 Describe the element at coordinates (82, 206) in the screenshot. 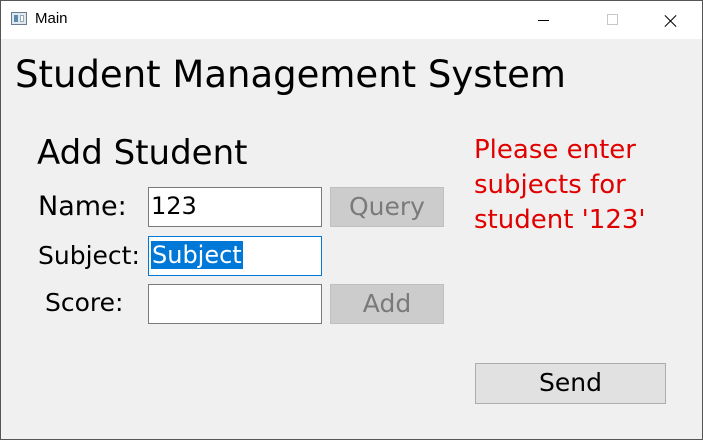

I see `name-label: Name:` at that location.